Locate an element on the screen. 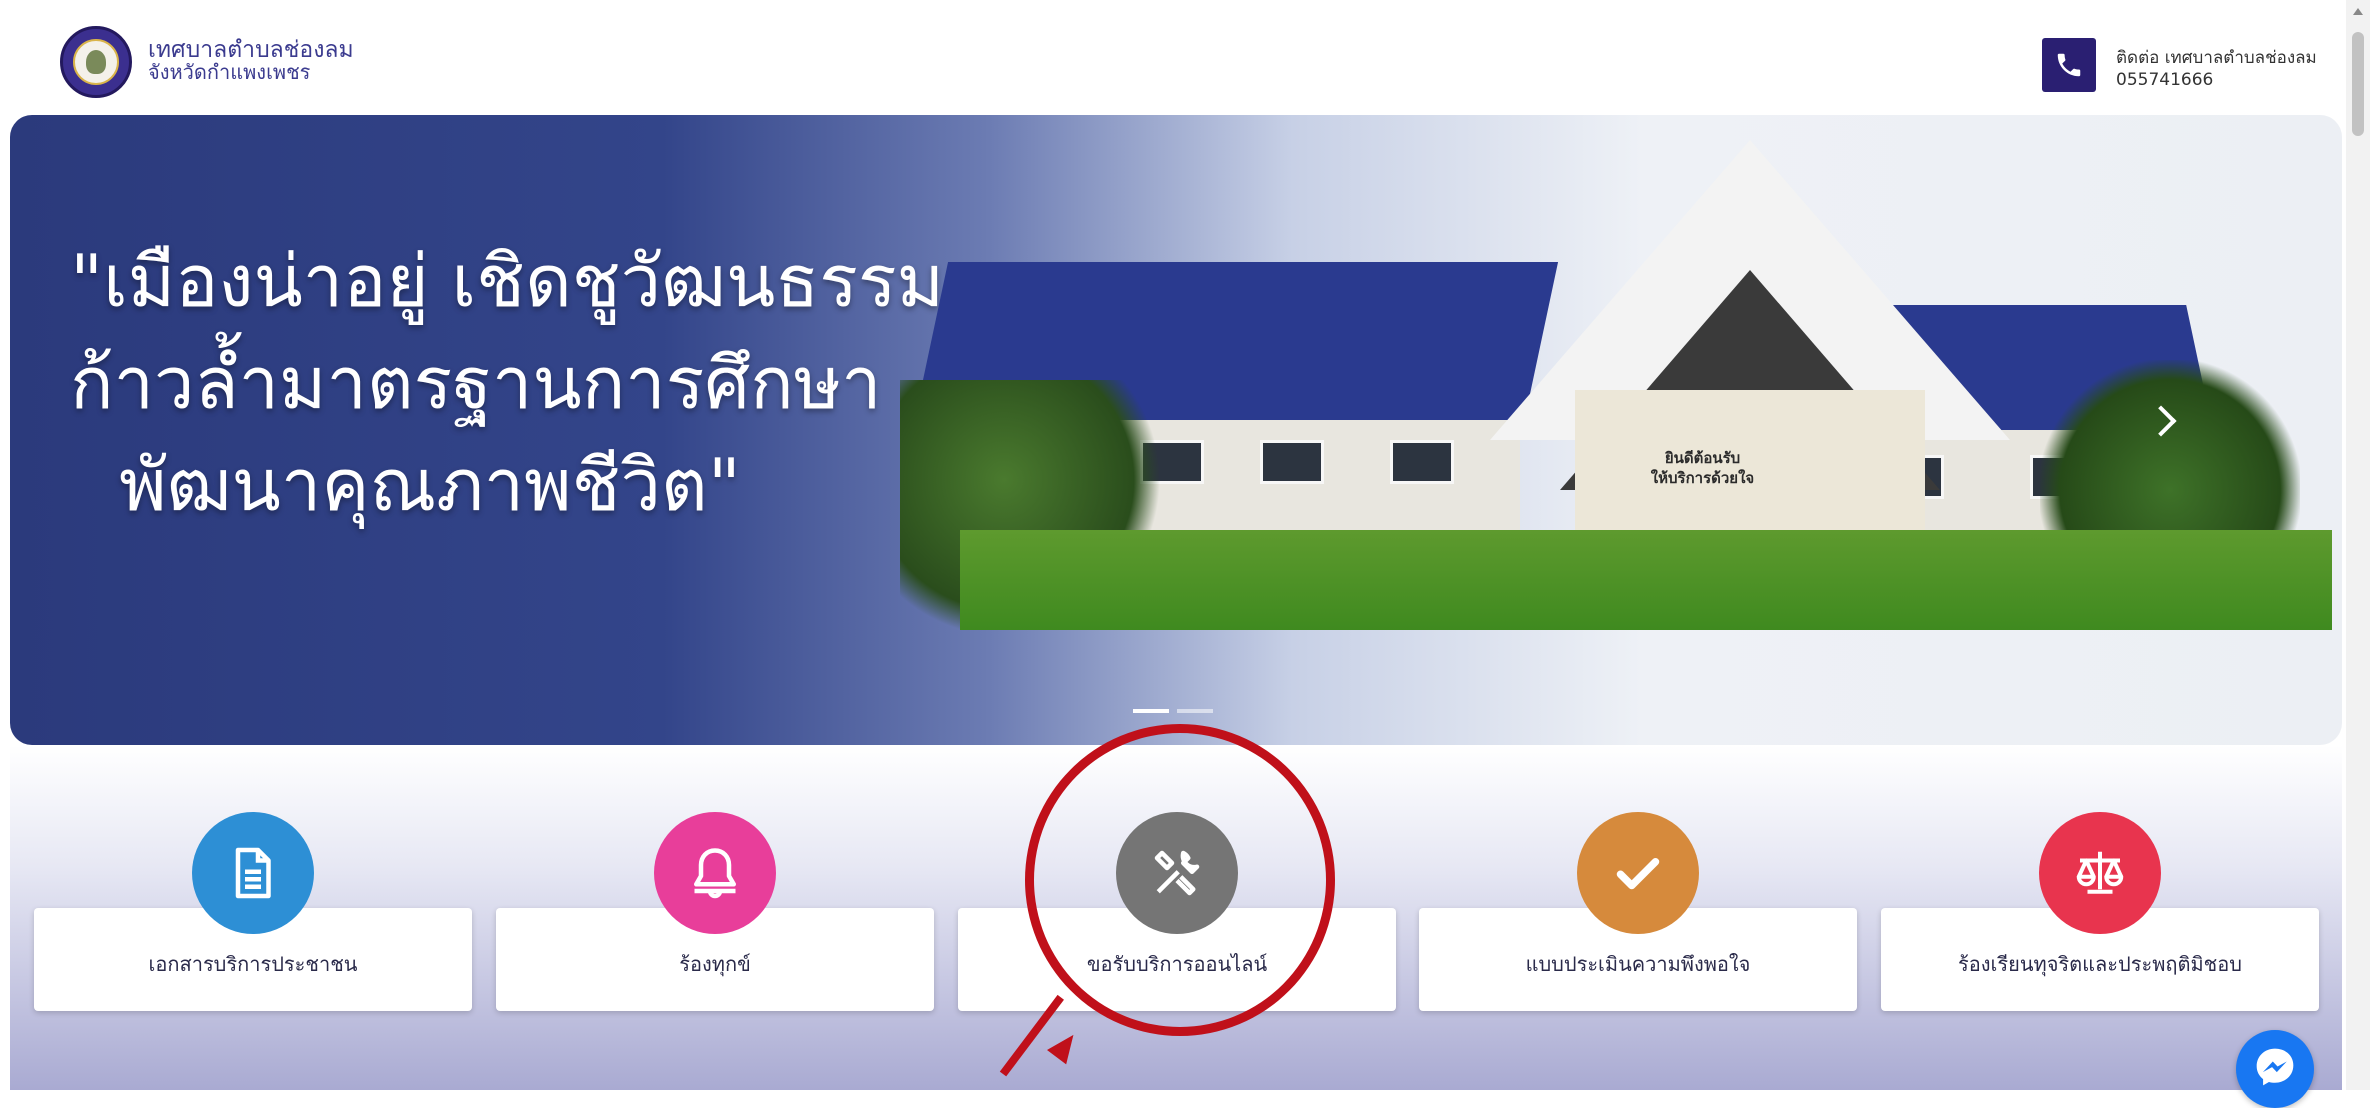 This screenshot has height=1108, width=2370. service-label: ร้องทุกข์ is located at coordinates (715, 964).